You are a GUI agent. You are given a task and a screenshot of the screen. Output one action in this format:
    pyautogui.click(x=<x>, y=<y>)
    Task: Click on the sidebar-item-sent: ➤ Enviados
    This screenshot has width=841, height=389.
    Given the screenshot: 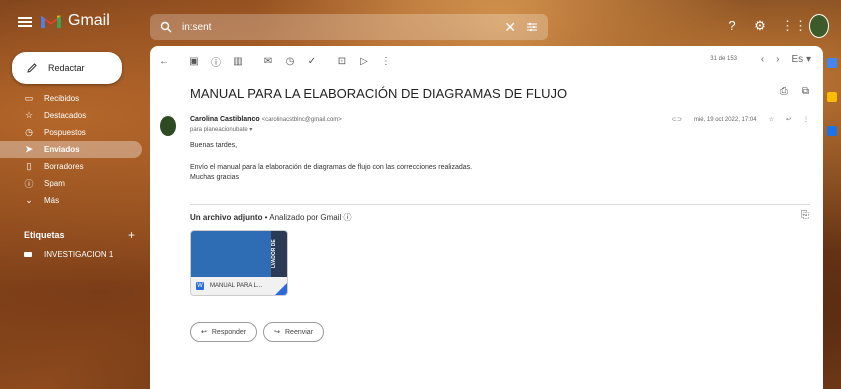 What is the action you would take?
    pyautogui.click(x=71, y=149)
    